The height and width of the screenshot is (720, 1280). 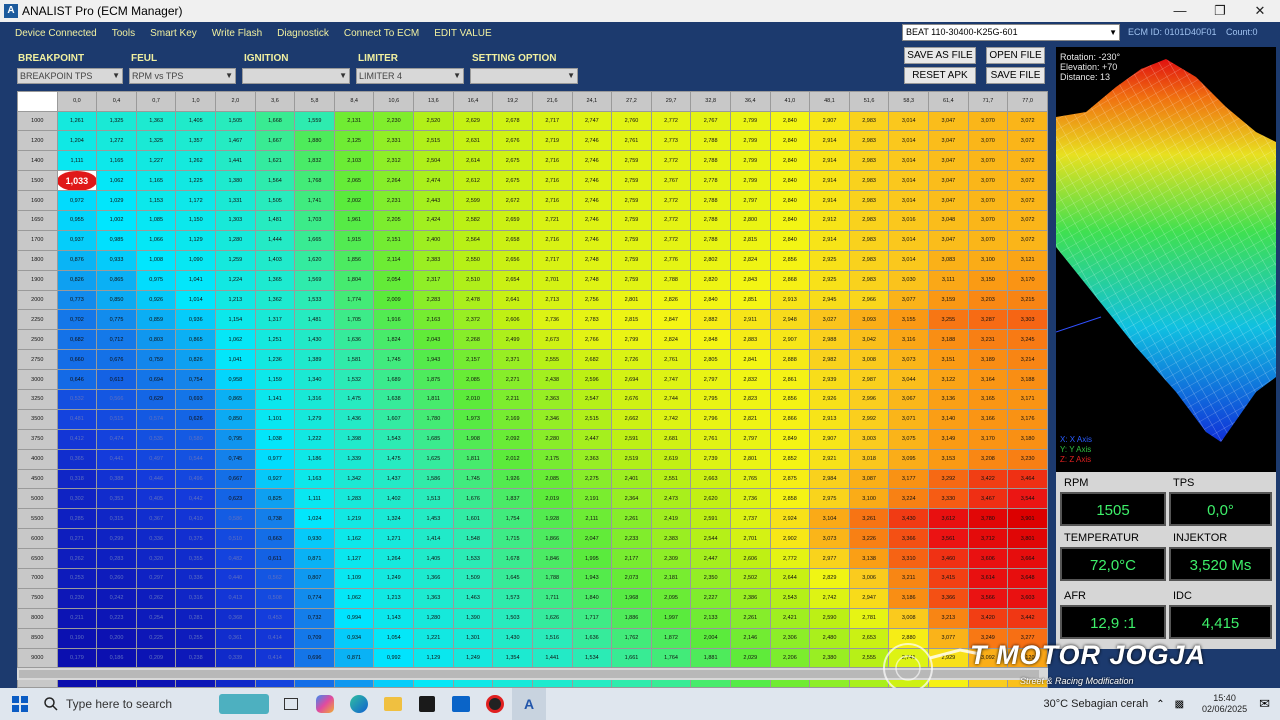 What do you see at coordinates (235, 658) in the screenshot?
I see `map-cell: 0,339` at bounding box center [235, 658].